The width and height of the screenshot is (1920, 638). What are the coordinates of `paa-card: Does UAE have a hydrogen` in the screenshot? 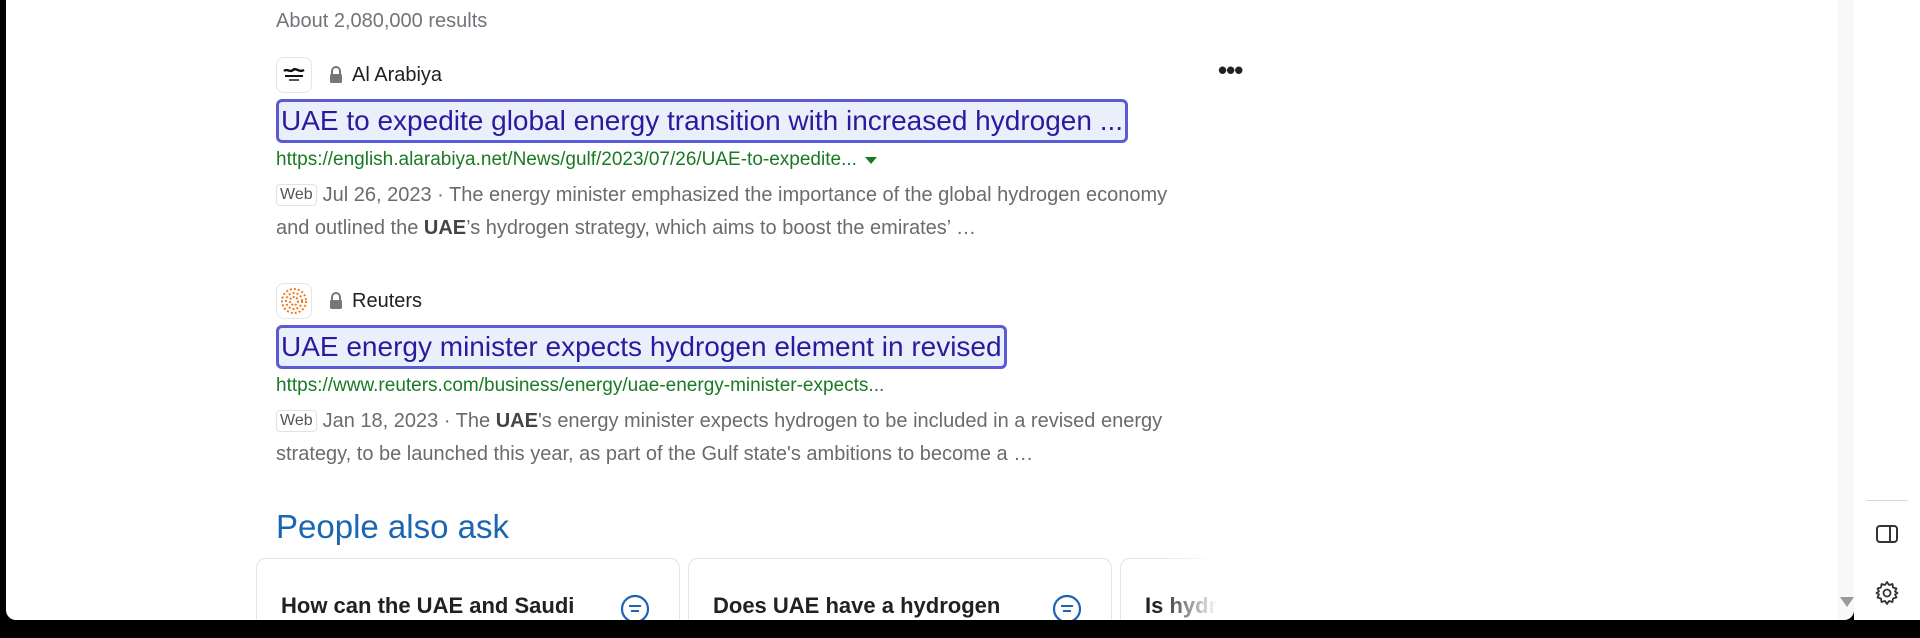 It's located at (900, 589).